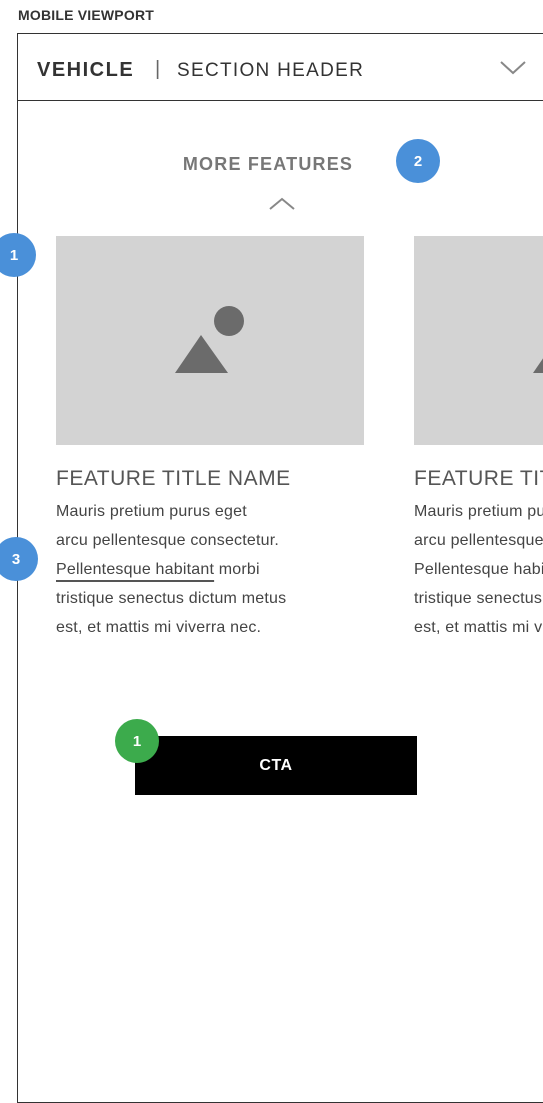 This screenshot has height=1103, width=543. Describe the element at coordinates (276, 765) in the screenshot. I see `cta-button: CTA` at that location.